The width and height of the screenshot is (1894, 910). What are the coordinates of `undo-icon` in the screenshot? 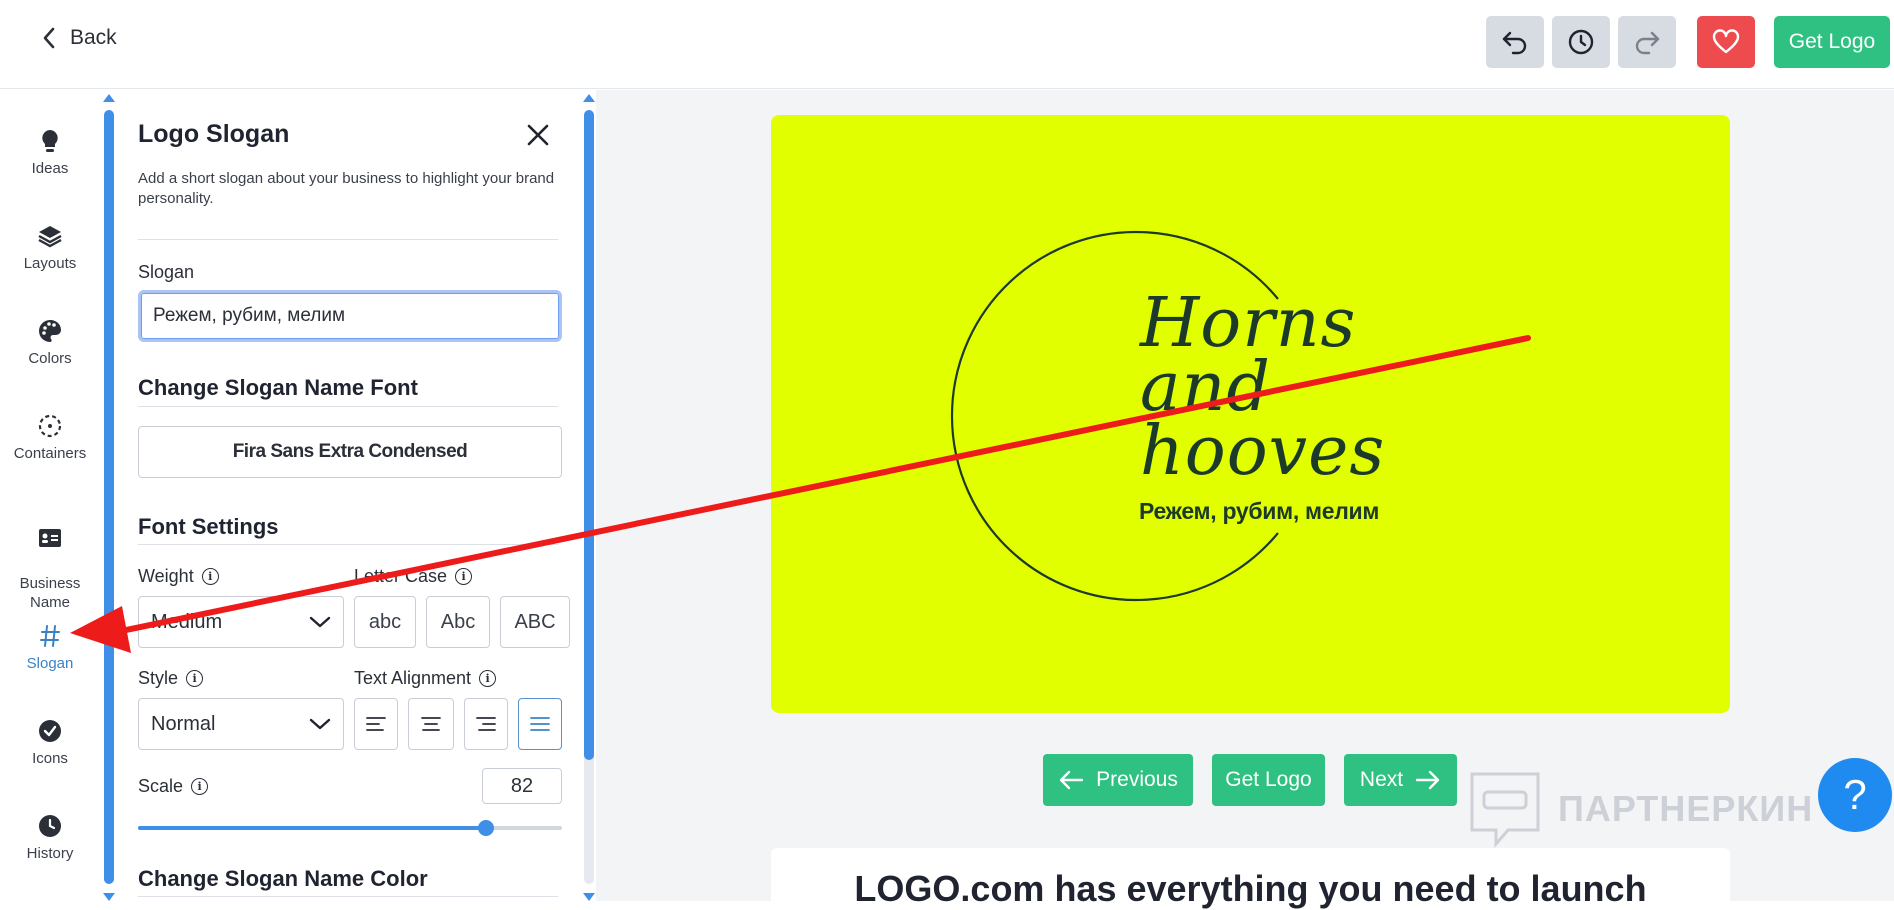 It's located at (1514, 43).